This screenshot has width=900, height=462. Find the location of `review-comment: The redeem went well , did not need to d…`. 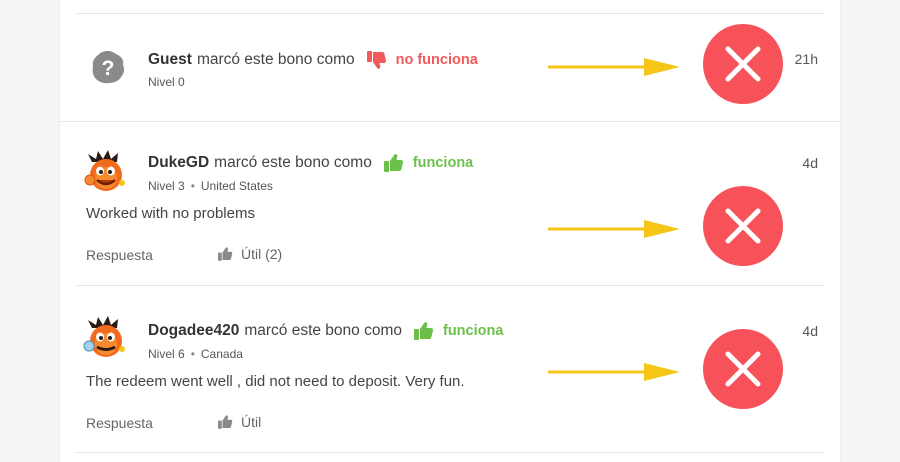

review-comment: The redeem went well , did not need to d… is located at coordinates (275, 381).